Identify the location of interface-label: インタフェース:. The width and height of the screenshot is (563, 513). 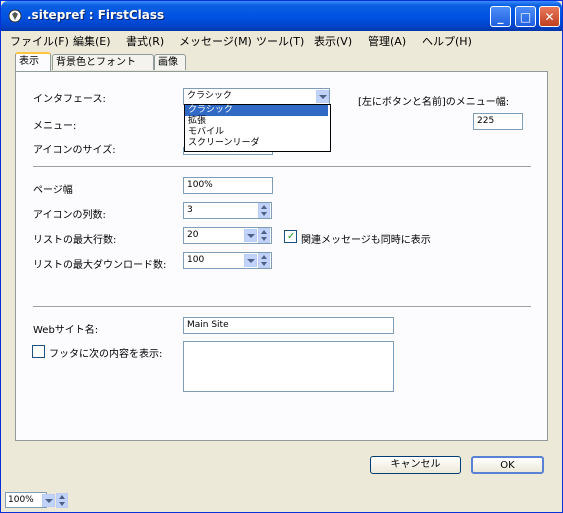
(69, 99).